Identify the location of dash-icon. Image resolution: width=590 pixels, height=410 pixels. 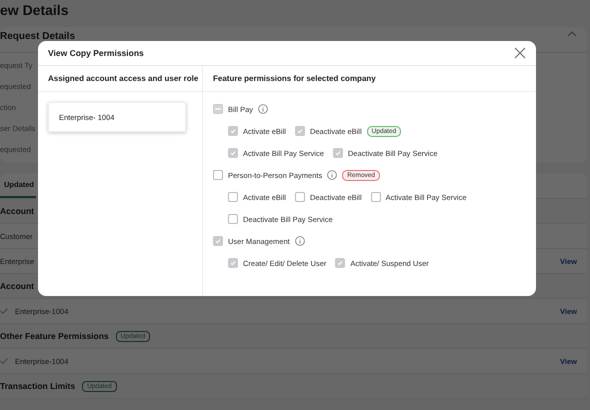
(218, 109).